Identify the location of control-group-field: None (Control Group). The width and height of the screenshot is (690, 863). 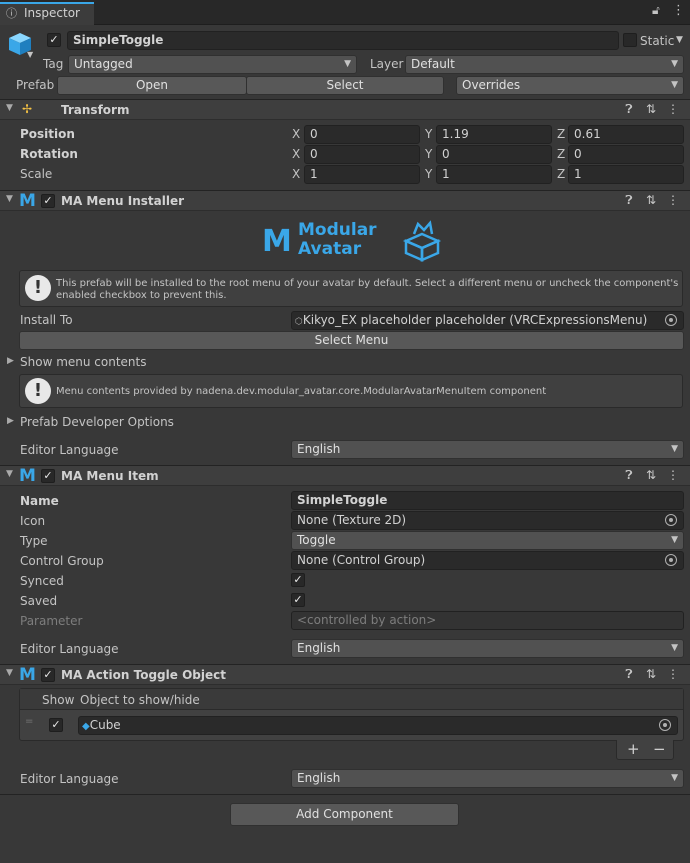
(487, 560).